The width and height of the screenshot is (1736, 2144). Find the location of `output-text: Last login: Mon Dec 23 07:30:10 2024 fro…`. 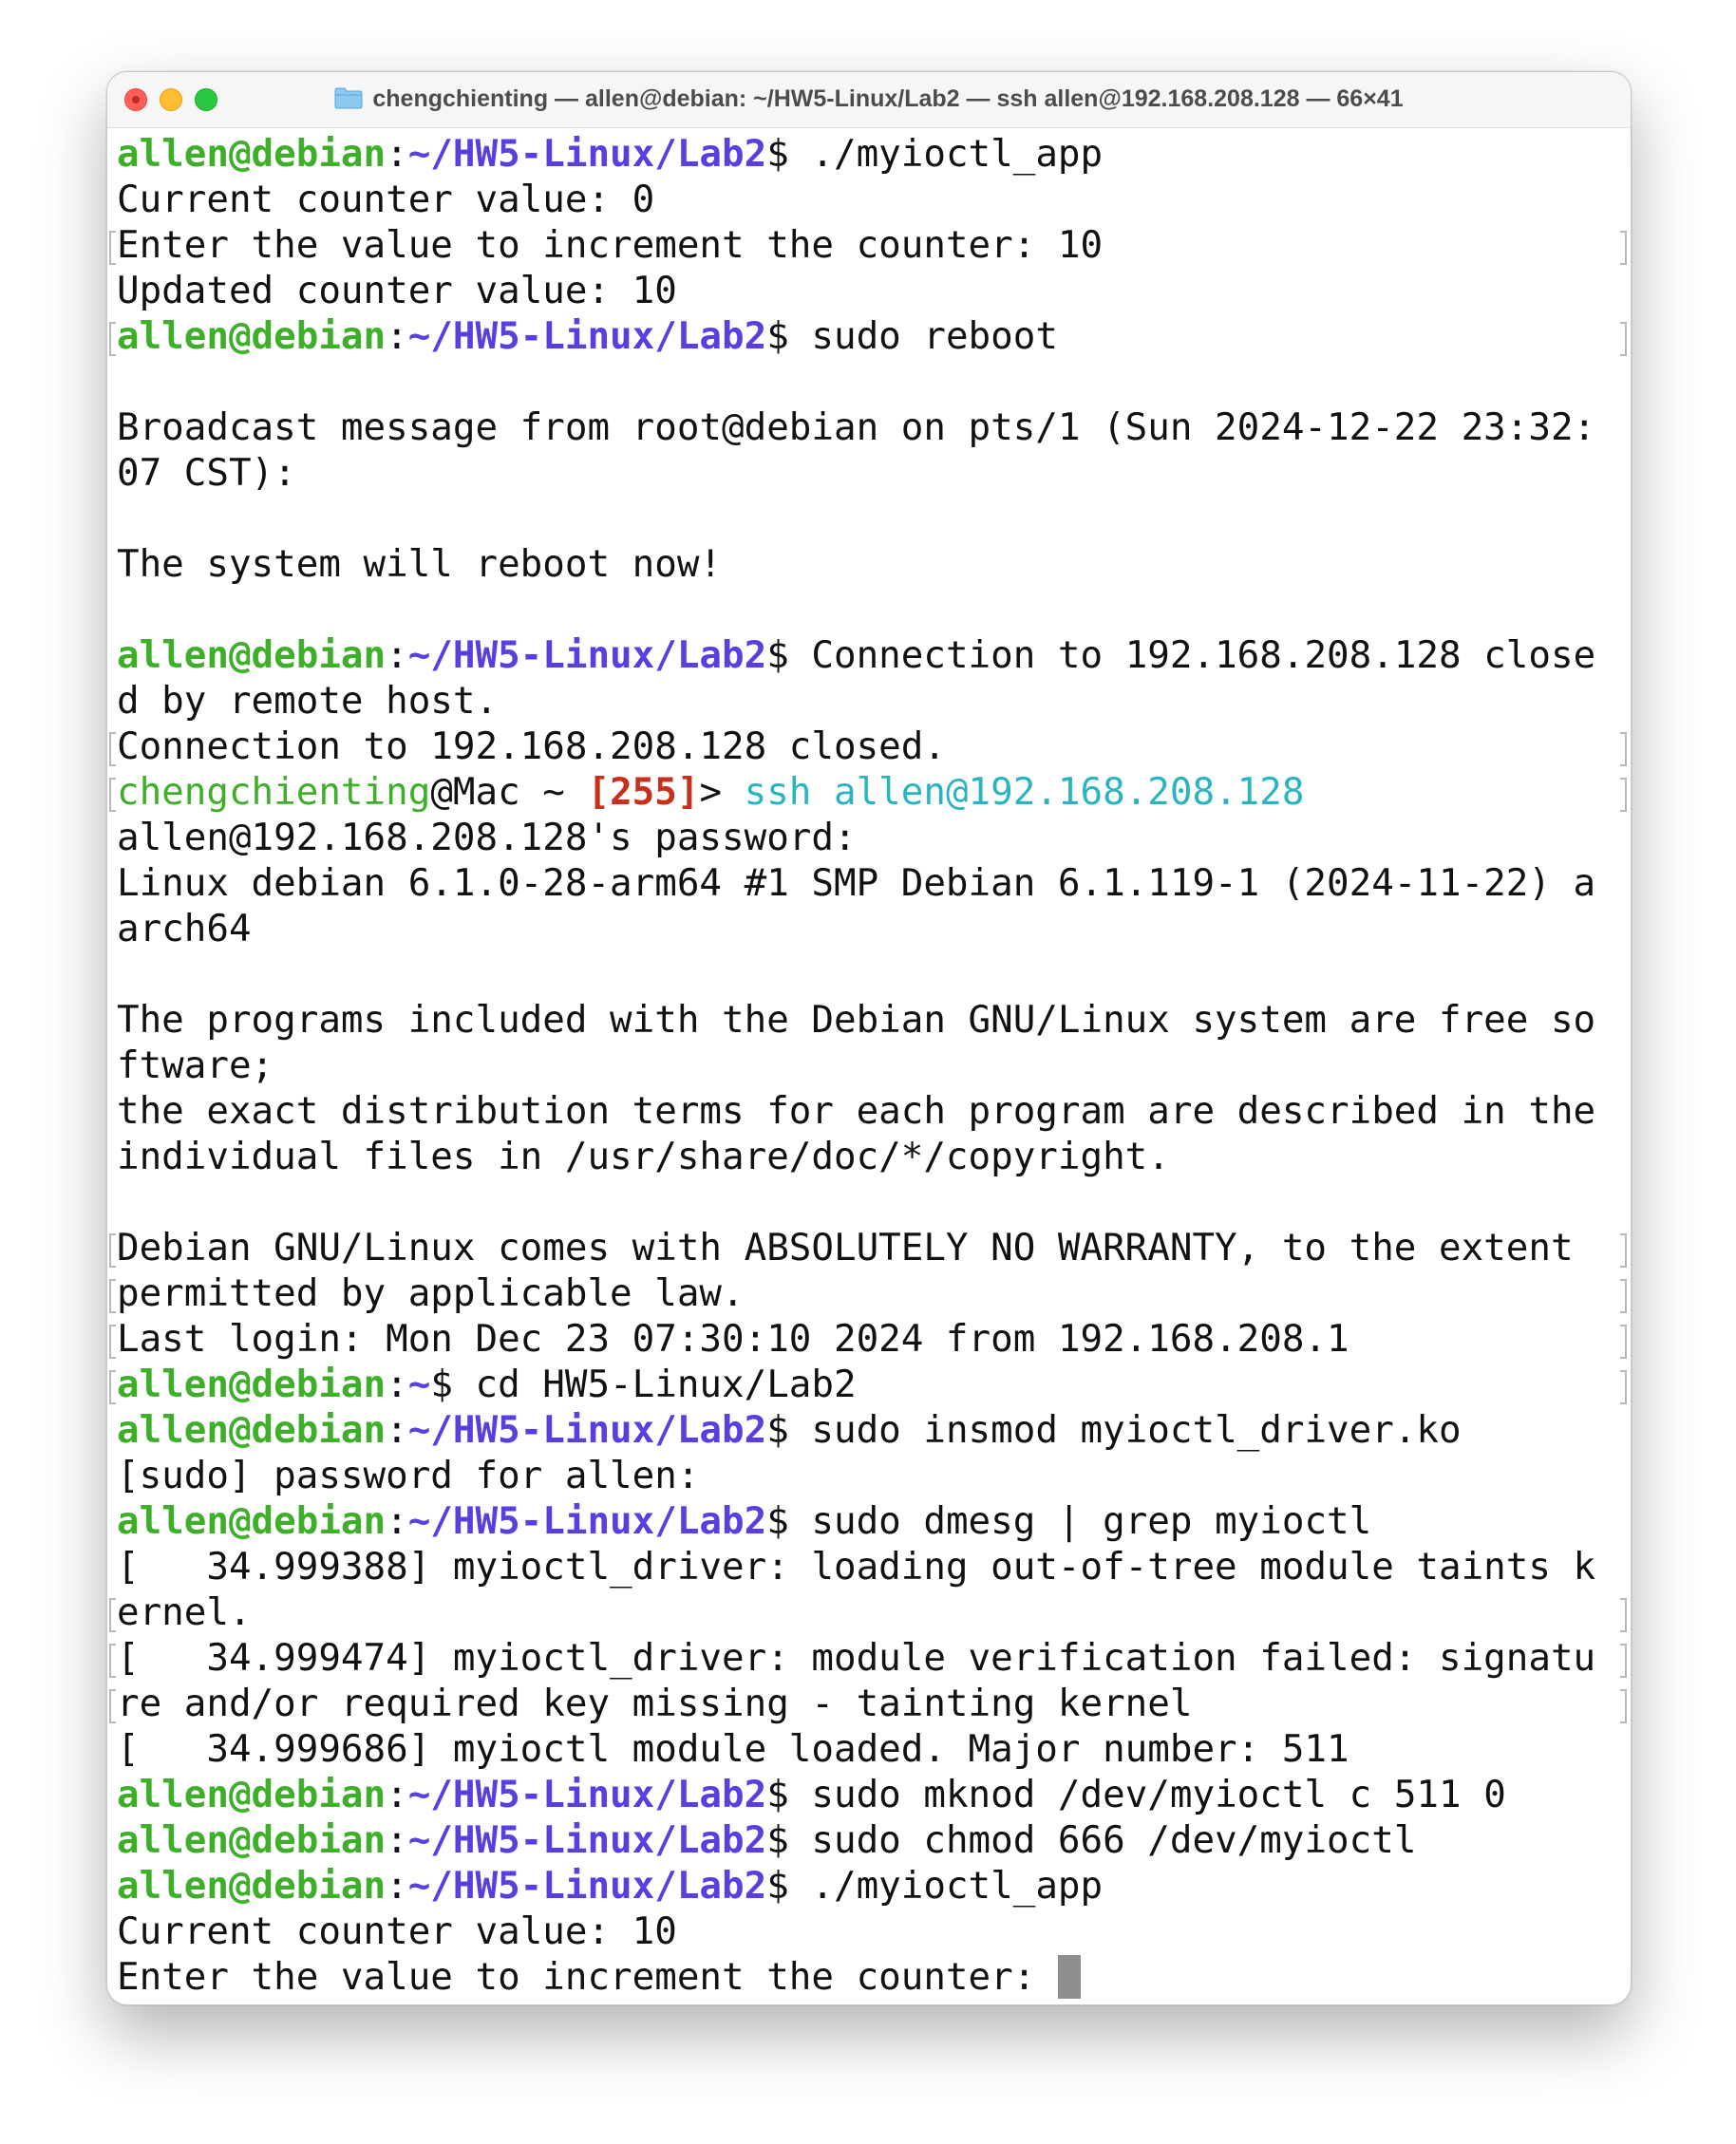

output-text: Last login: Mon Dec 23 07:30:10 2024 fro… is located at coordinates (733, 1339).